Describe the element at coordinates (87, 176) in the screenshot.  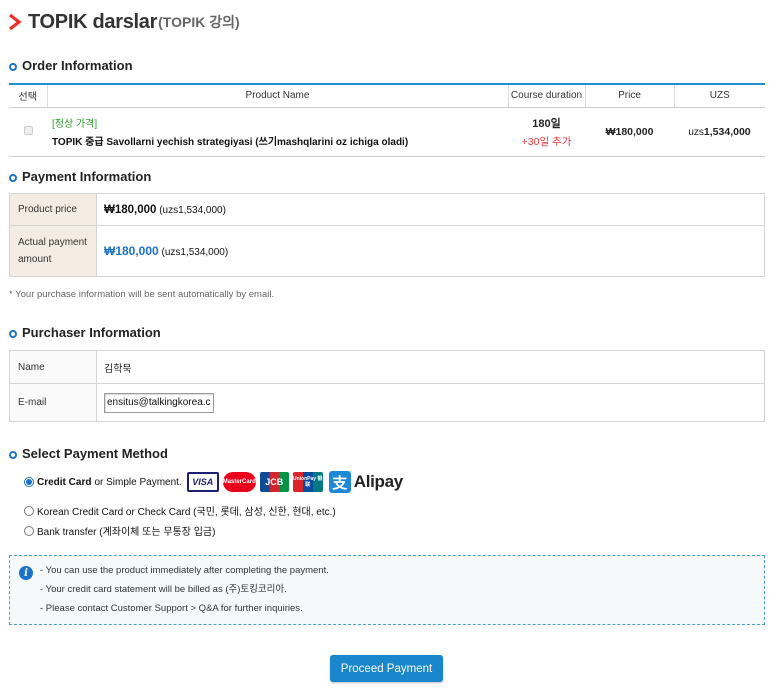
I see `payment-section-label: Payment Information` at that location.